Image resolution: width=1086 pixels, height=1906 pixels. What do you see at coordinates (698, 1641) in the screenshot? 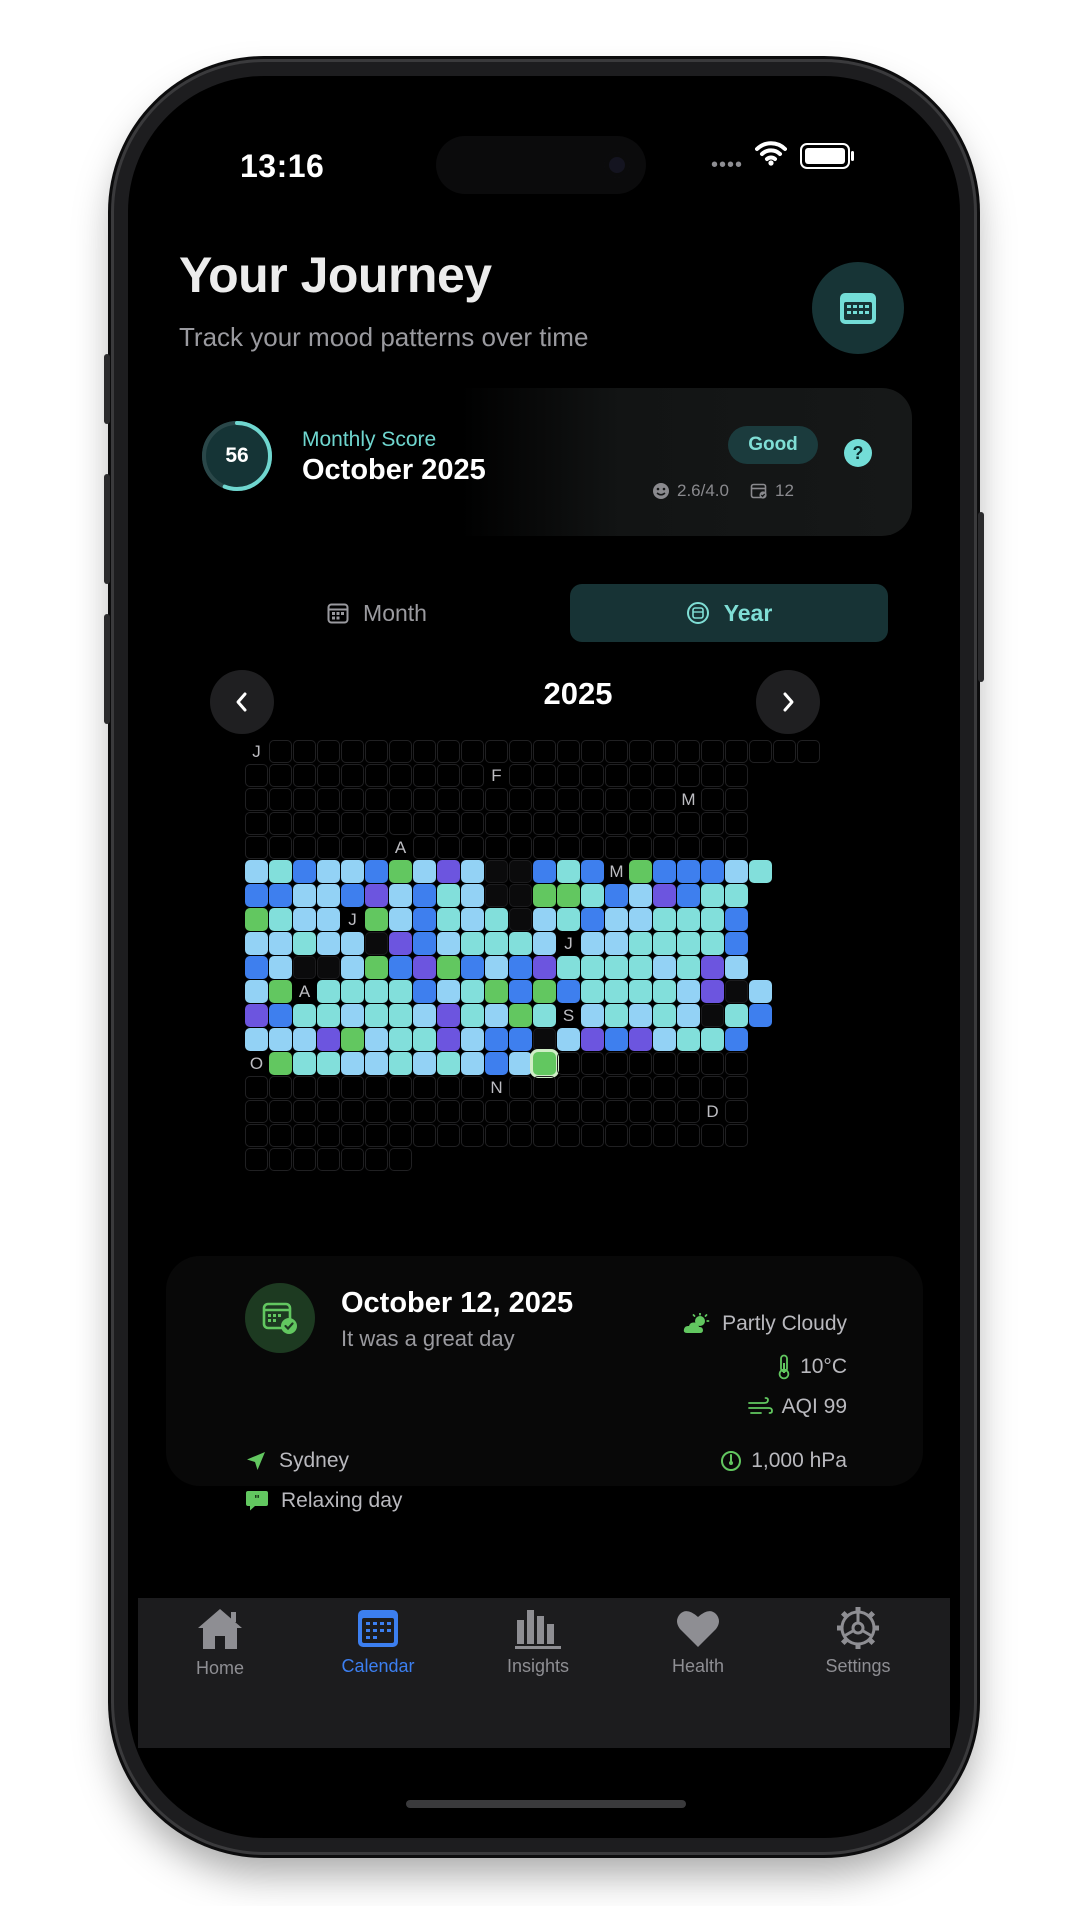
I see `tab-health: Health` at bounding box center [698, 1641].